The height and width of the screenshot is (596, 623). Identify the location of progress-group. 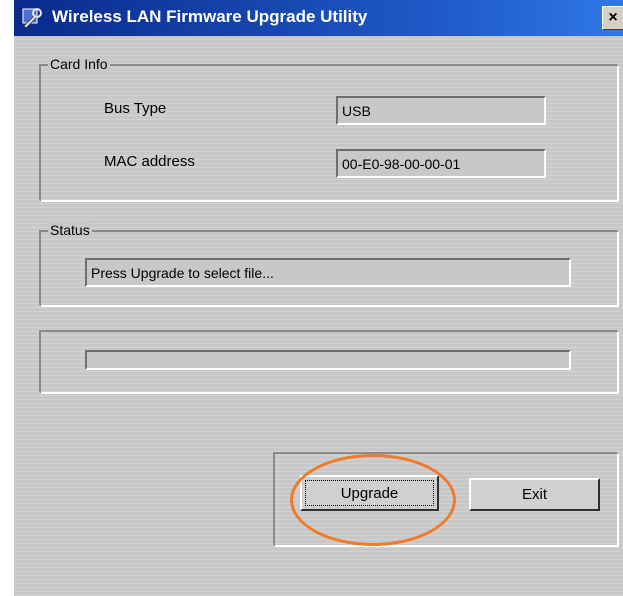
(329, 362).